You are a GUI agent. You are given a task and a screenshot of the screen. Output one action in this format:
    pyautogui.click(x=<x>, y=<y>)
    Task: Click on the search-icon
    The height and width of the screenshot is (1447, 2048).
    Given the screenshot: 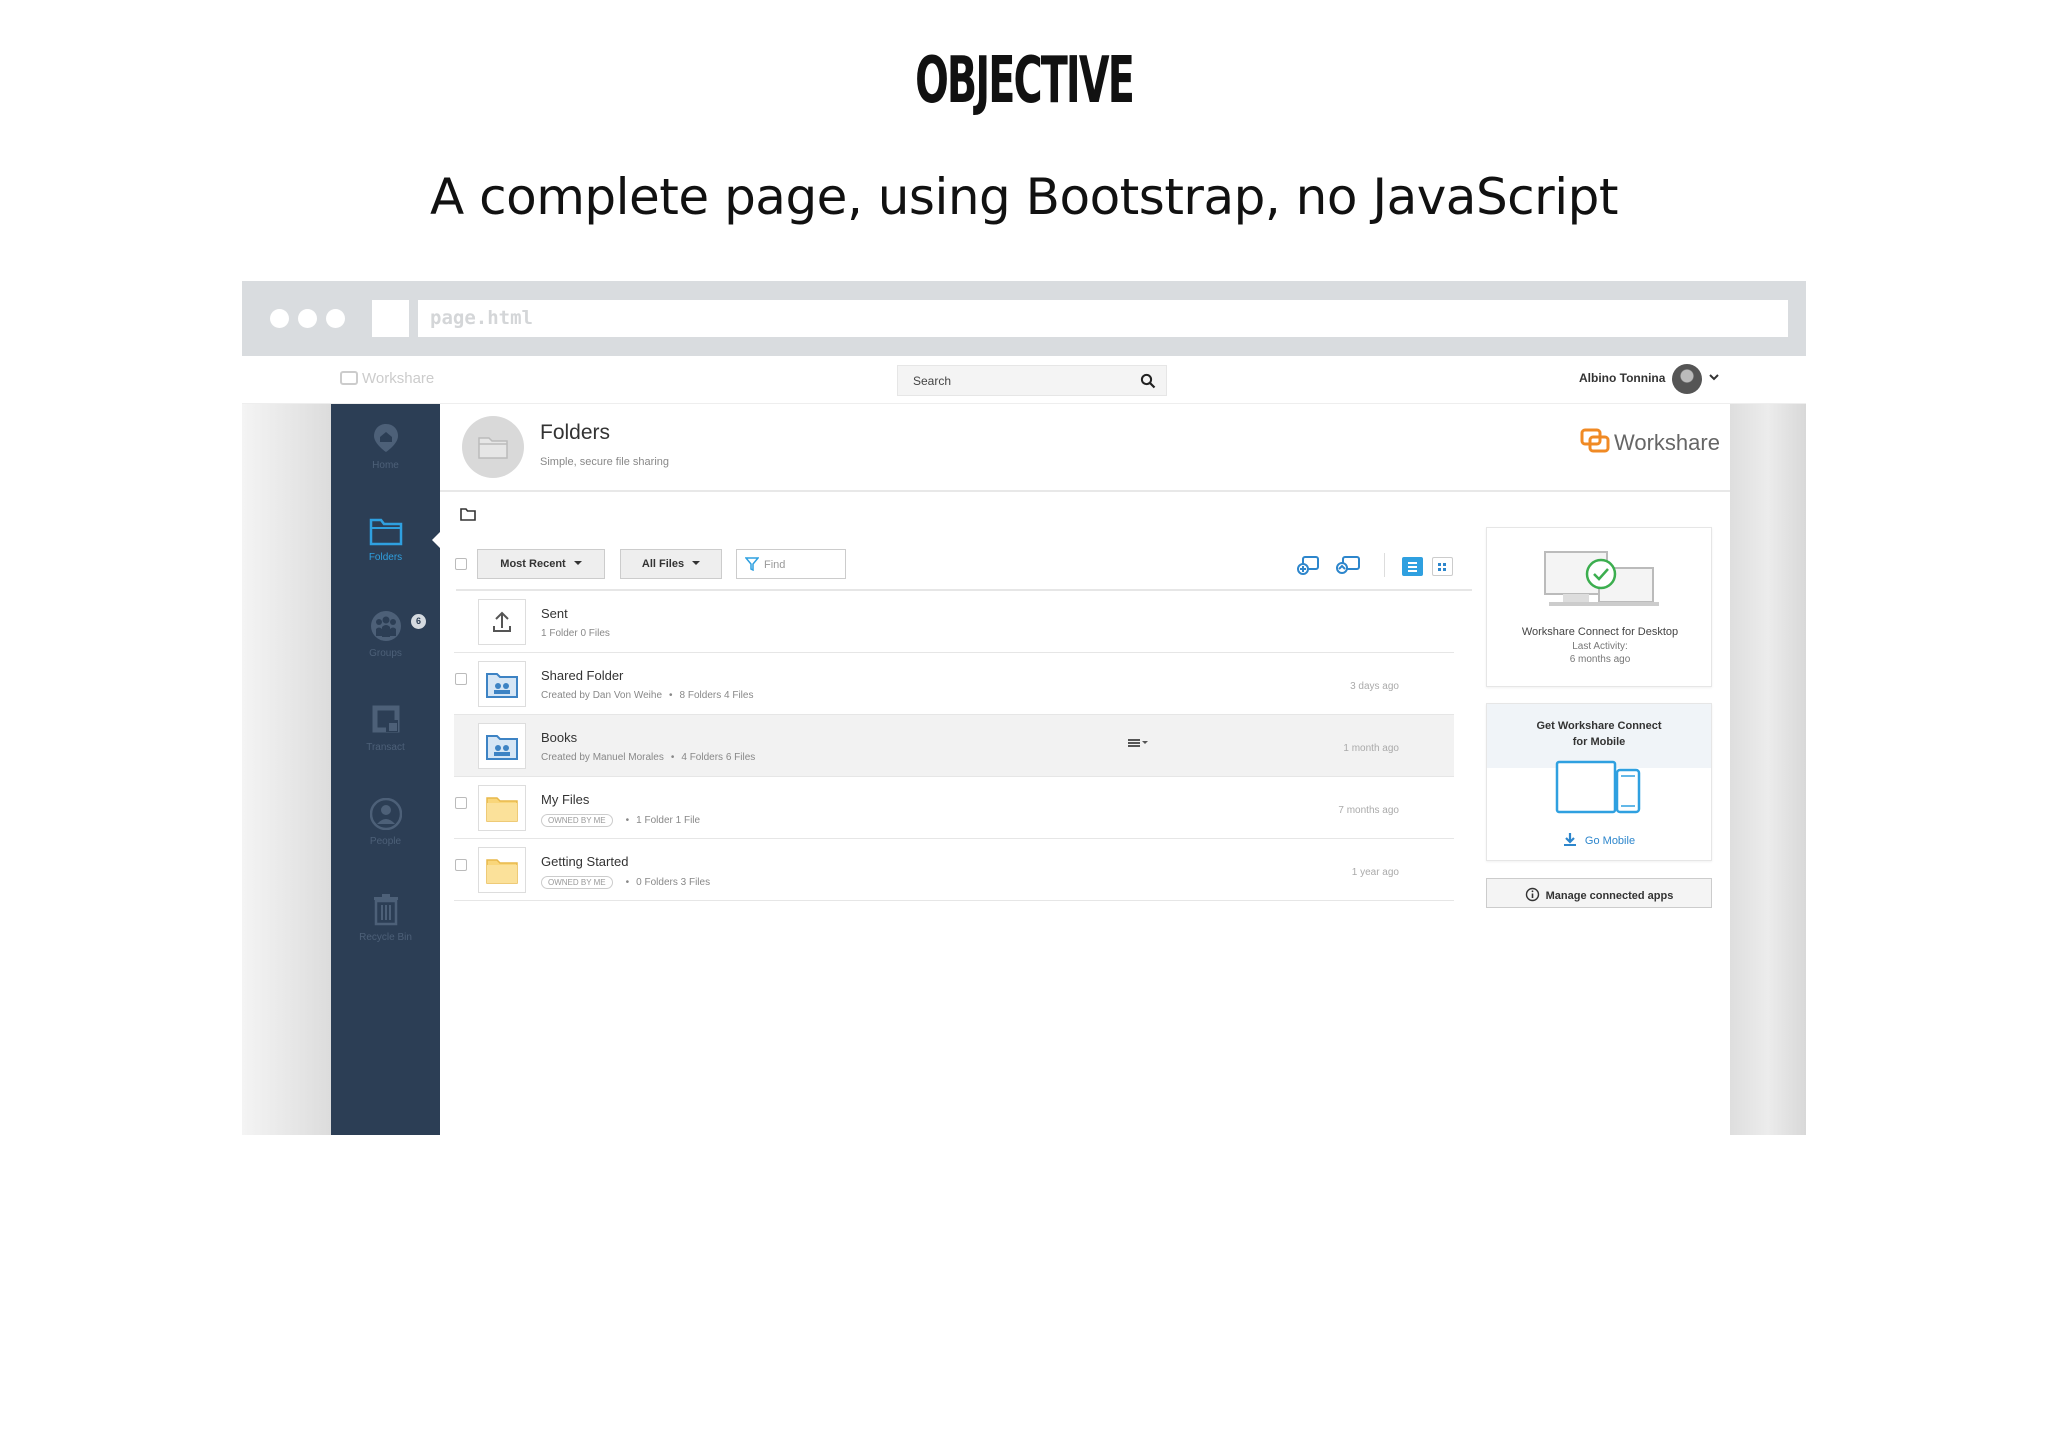 What is the action you would take?
    pyautogui.click(x=1148, y=381)
    